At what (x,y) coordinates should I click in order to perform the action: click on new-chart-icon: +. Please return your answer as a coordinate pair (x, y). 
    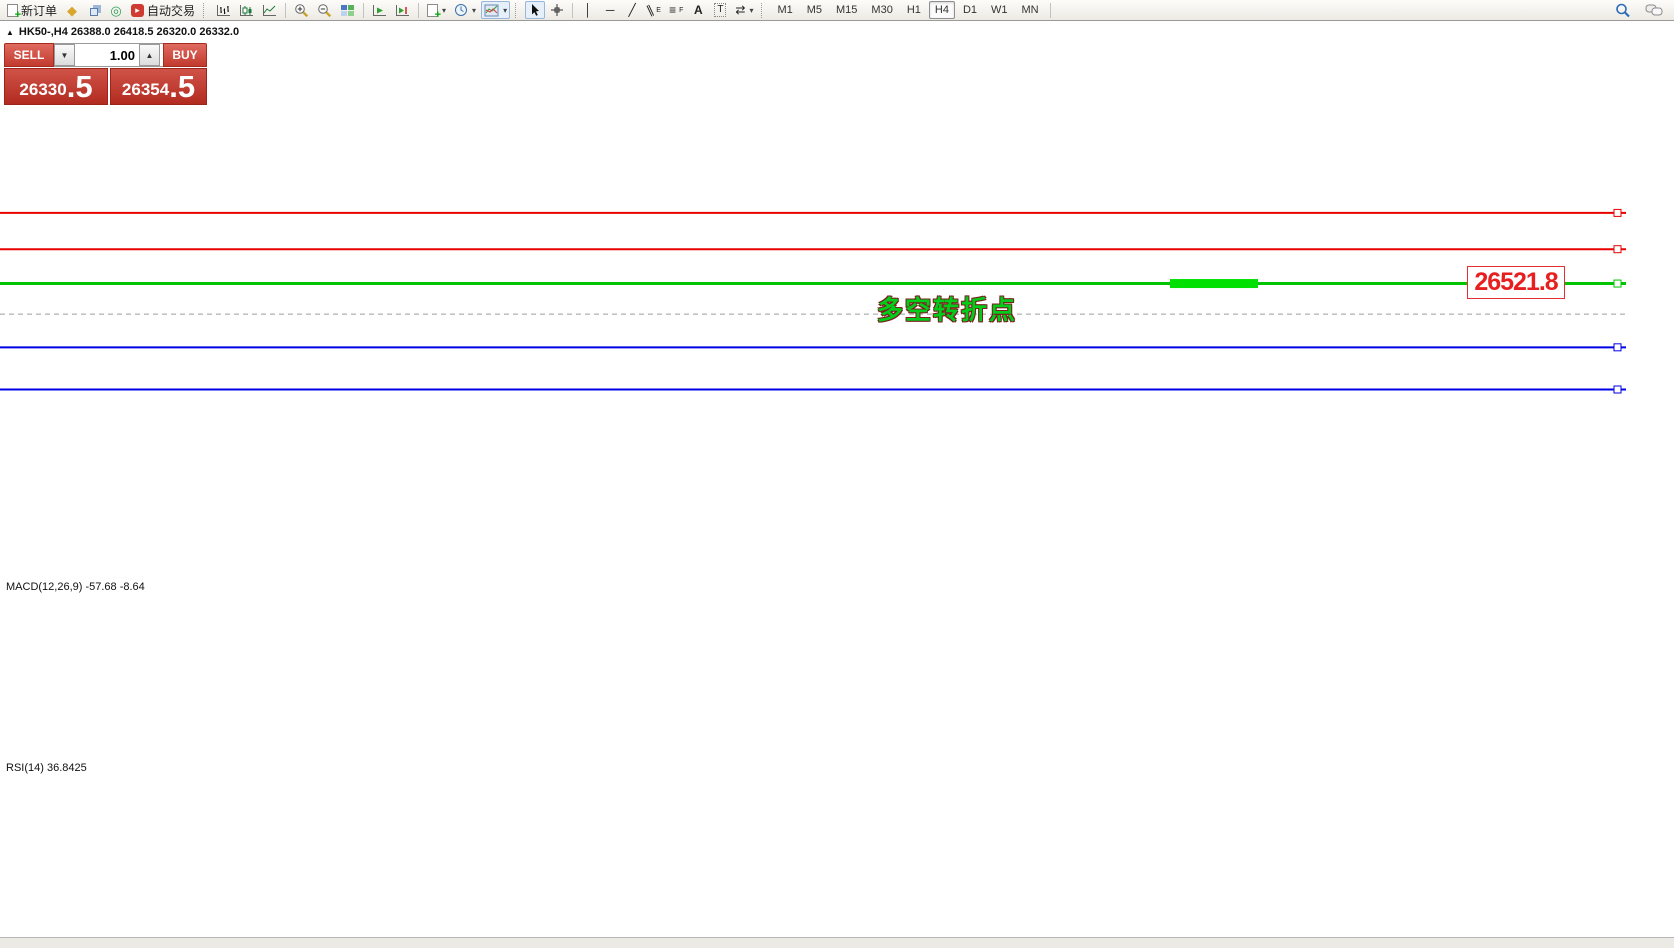
    Looking at the image, I should click on (434, 11).